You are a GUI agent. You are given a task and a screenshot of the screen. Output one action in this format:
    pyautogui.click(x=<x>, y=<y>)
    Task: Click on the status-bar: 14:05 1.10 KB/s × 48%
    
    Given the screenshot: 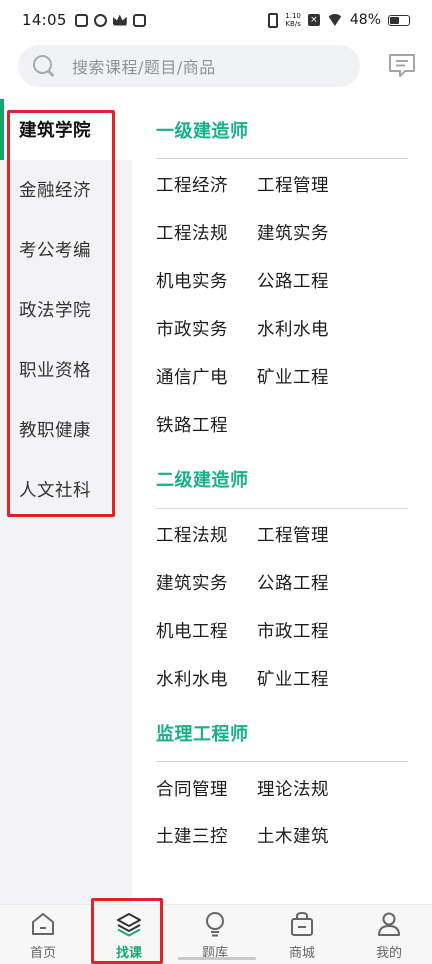 What is the action you would take?
    pyautogui.click(x=216, y=20)
    